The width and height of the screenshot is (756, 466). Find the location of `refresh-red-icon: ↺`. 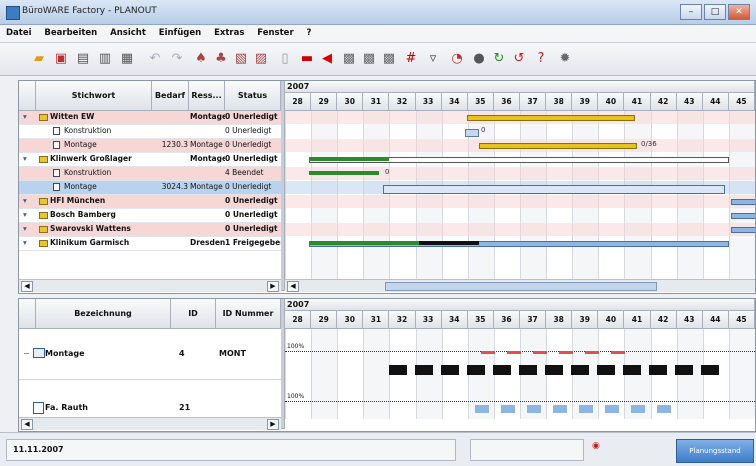

refresh-red-icon: ↺ is located at coordinates (519, 59).